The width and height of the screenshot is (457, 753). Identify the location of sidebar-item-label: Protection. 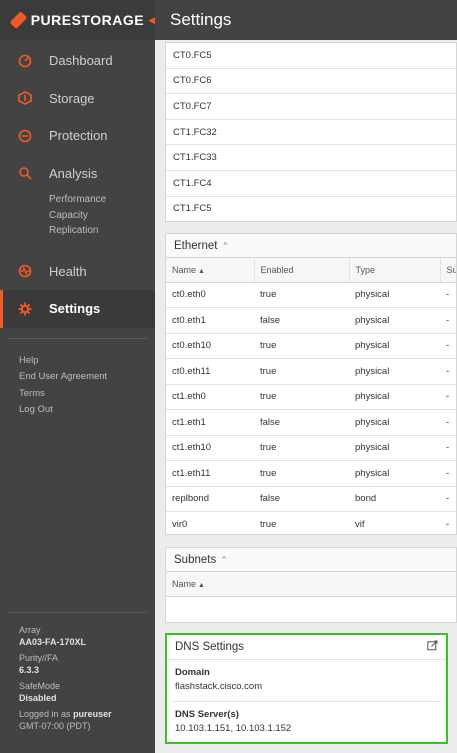
(78, 136).